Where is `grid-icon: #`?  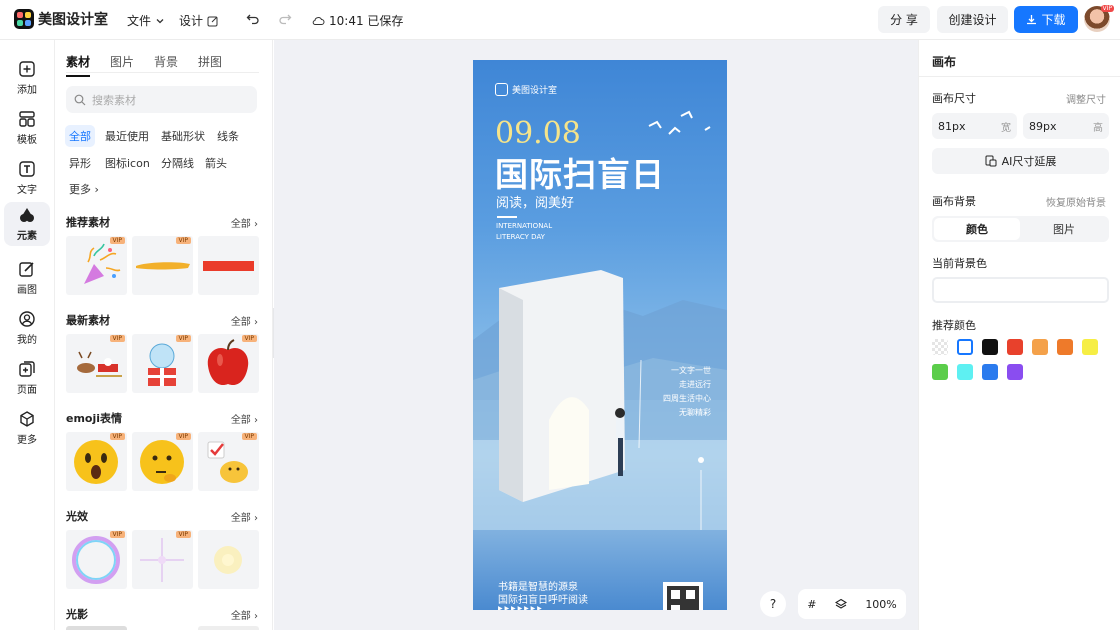 grid-icon: # is located at coordinates (811, 604).